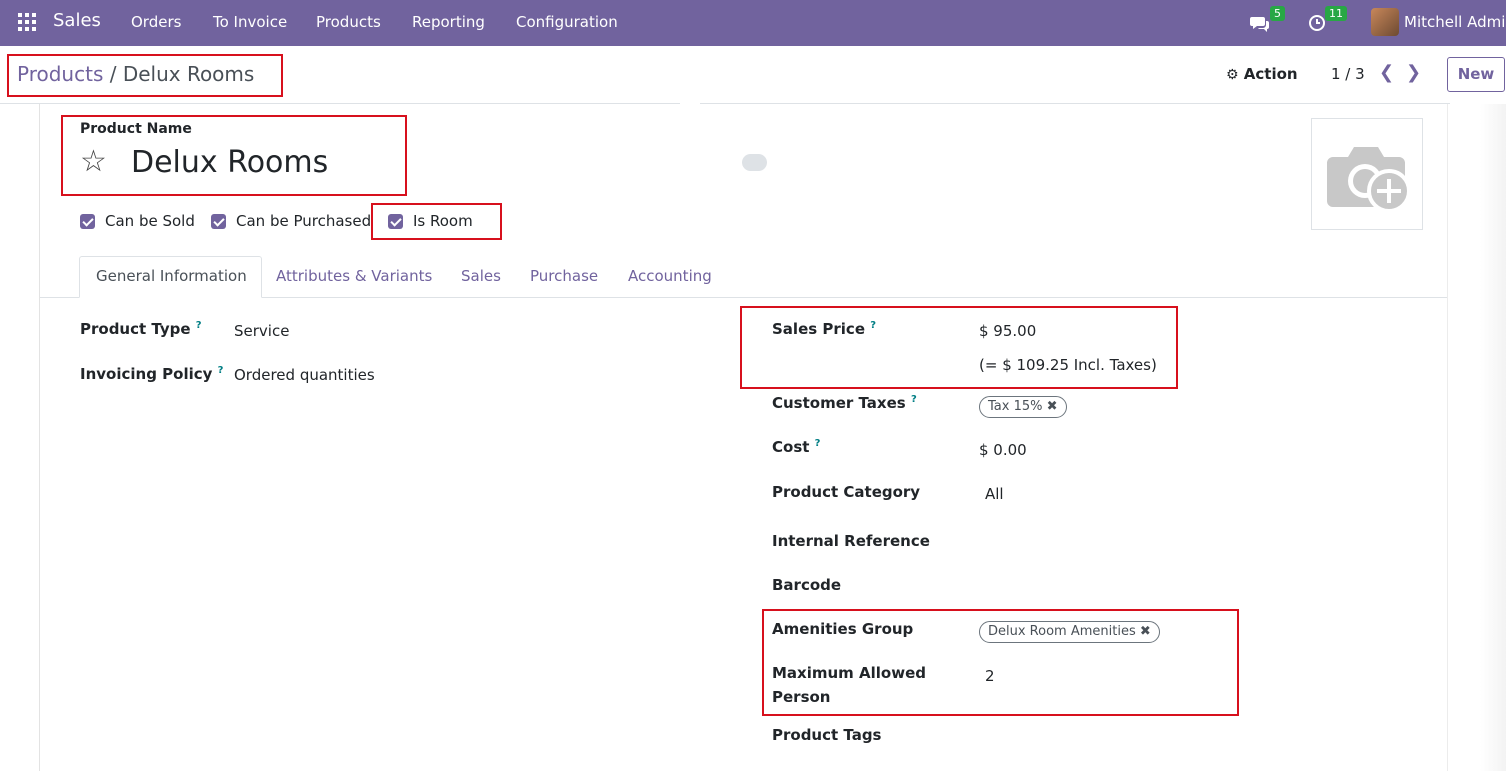 The height and width of the screenshot is (771, 1506). Describe the element at coordinates (1259, 24) in the screenshot. I see `chat-icon` at that location.